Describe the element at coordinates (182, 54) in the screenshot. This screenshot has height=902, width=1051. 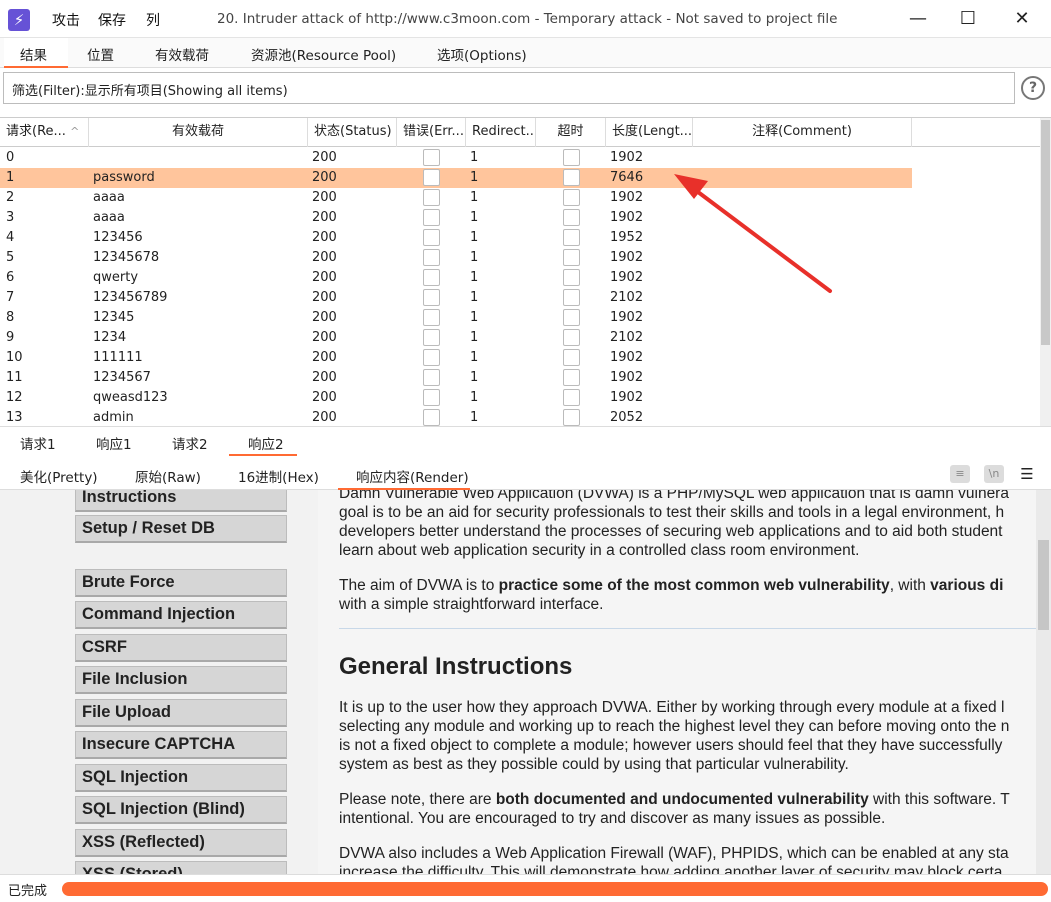
I see `tab-payloads: 有效载荷` at that location.